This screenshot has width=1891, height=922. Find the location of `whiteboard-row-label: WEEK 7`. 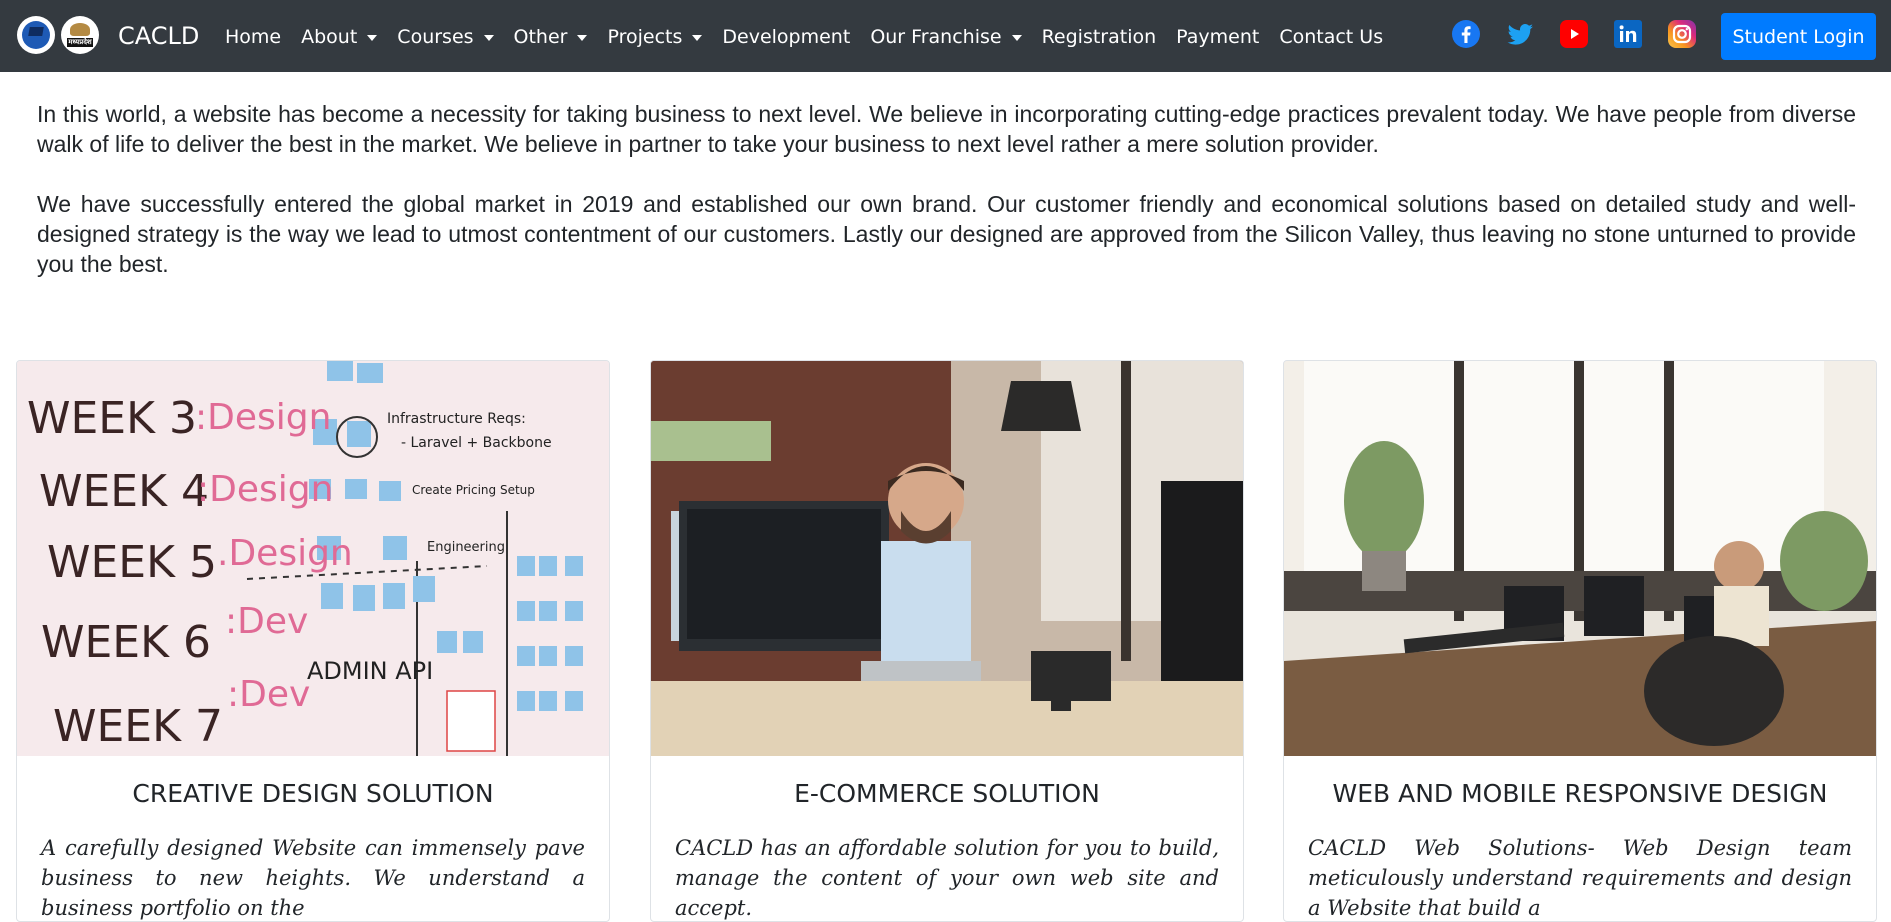

whiteboard-row-label: WEEK 7 is located at coordinates (138, 726).